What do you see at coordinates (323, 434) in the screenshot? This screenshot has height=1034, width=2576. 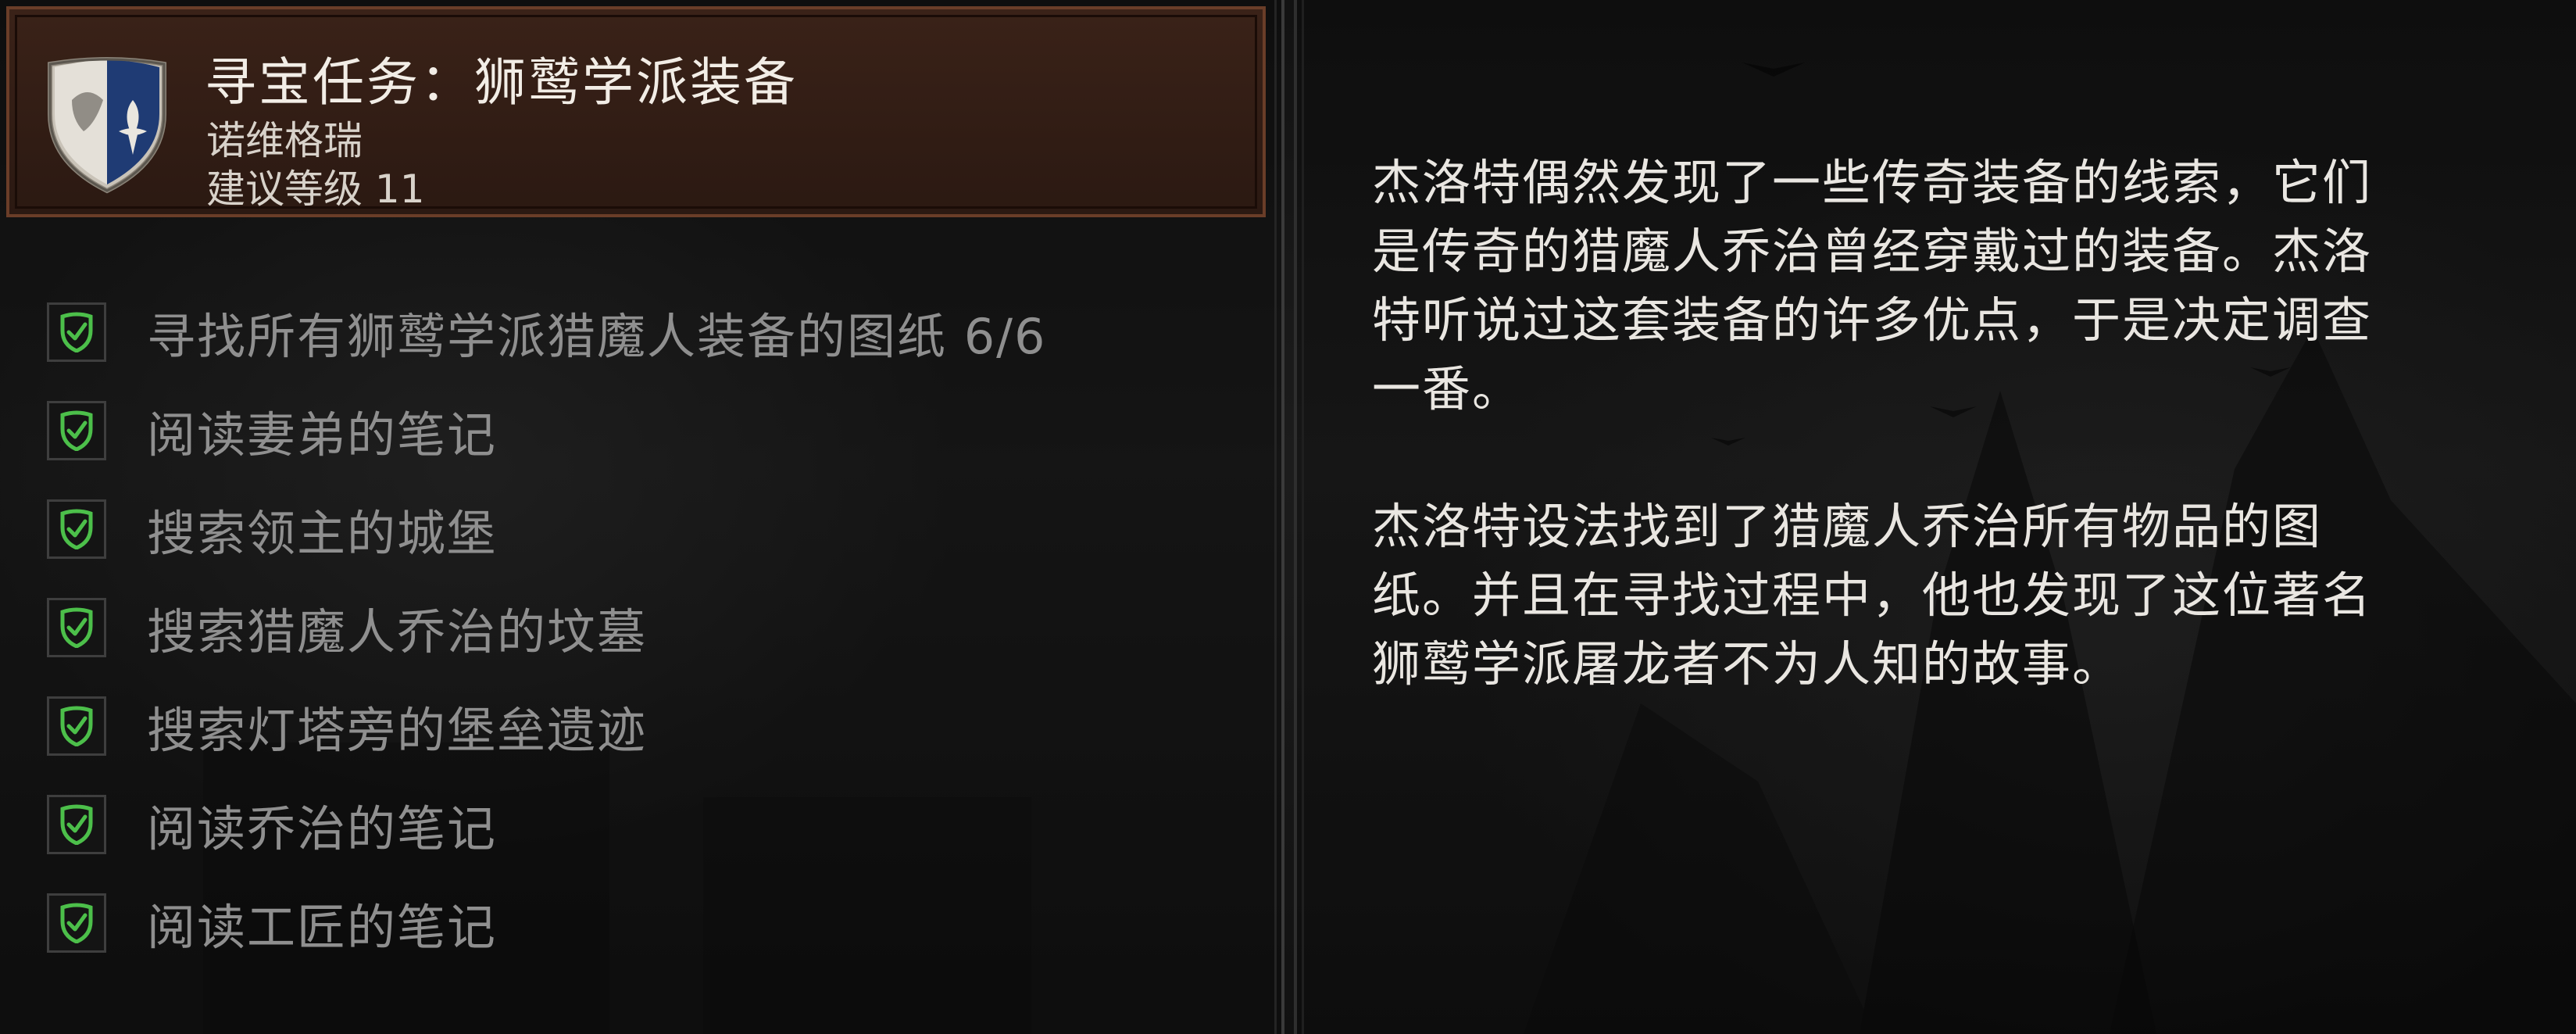 I see `objective-label: 阅读妻弟的笔记` at bounding box center [323, 434].